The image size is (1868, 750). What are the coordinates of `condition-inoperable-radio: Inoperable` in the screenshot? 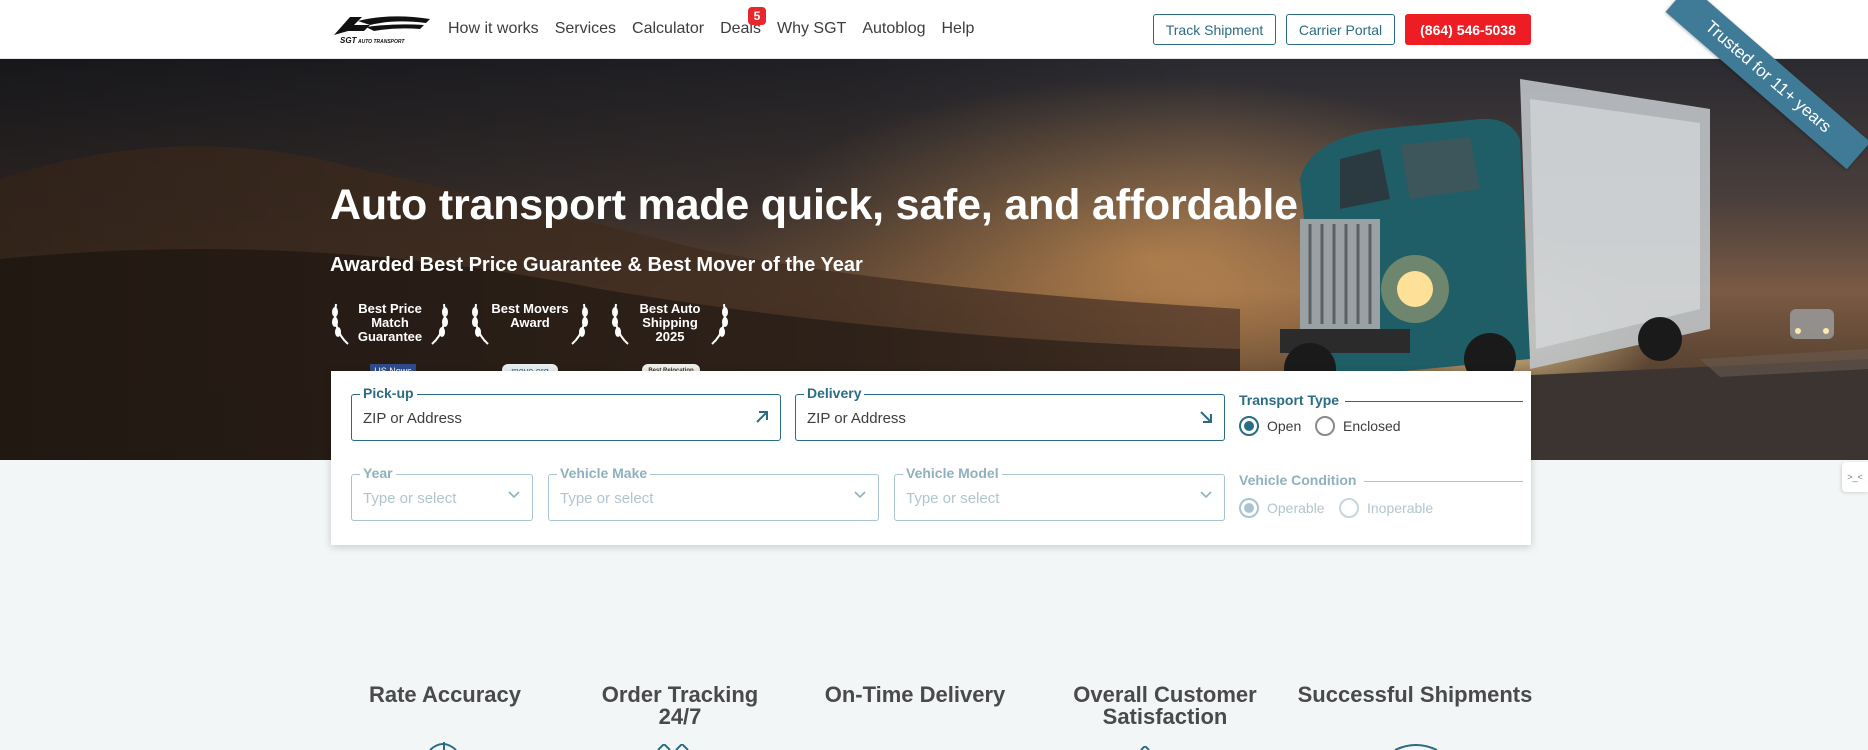 It's located at (1386, 508).